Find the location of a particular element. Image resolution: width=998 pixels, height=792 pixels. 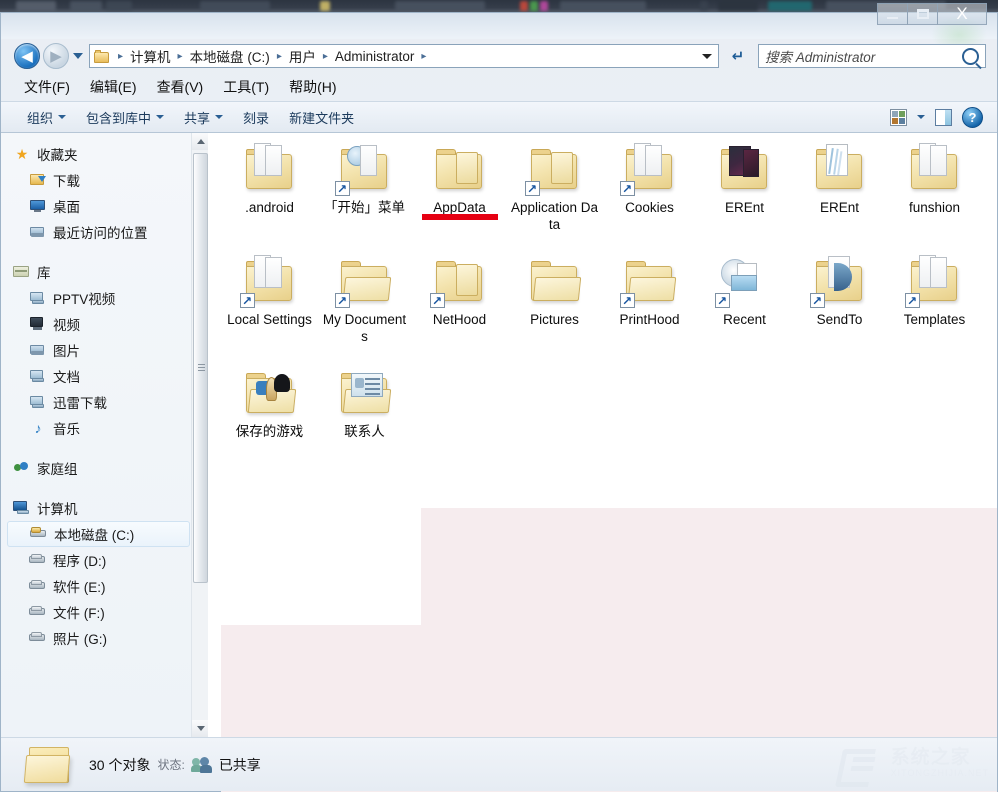

menu-item-edit: 编辑(E) is located at coordinates (113, 87).